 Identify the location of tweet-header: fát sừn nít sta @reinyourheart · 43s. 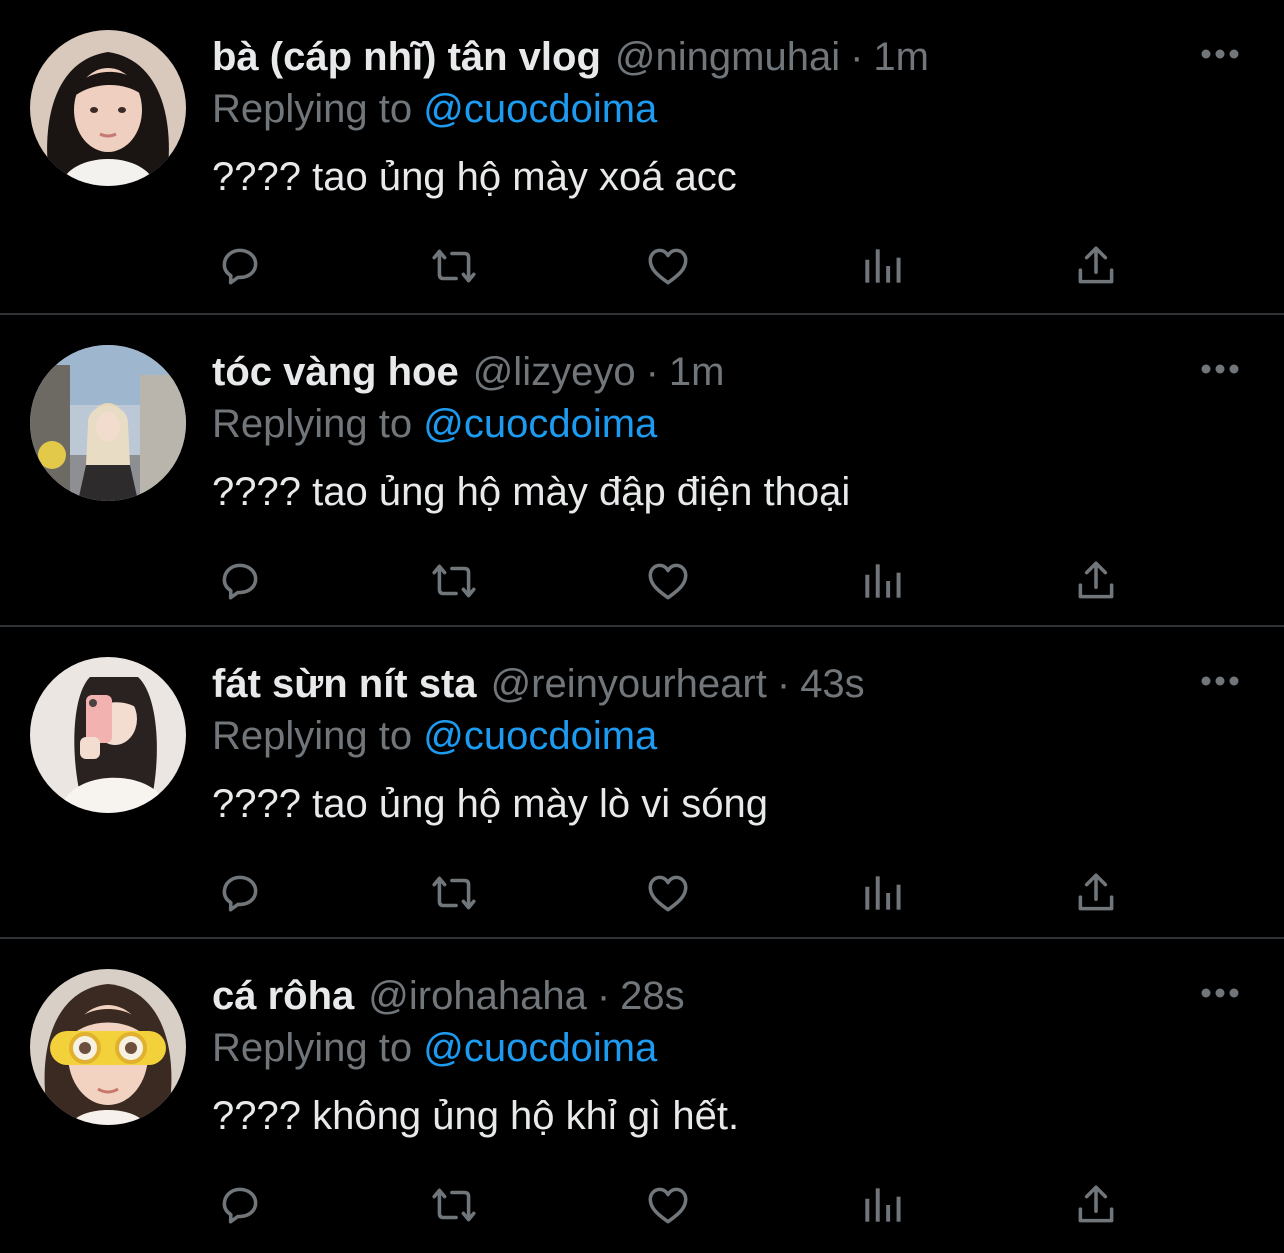
(538, 684).